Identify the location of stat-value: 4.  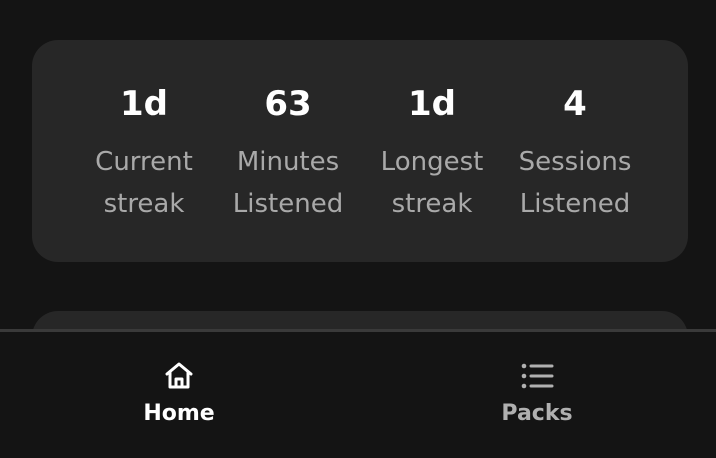
(575, 104).